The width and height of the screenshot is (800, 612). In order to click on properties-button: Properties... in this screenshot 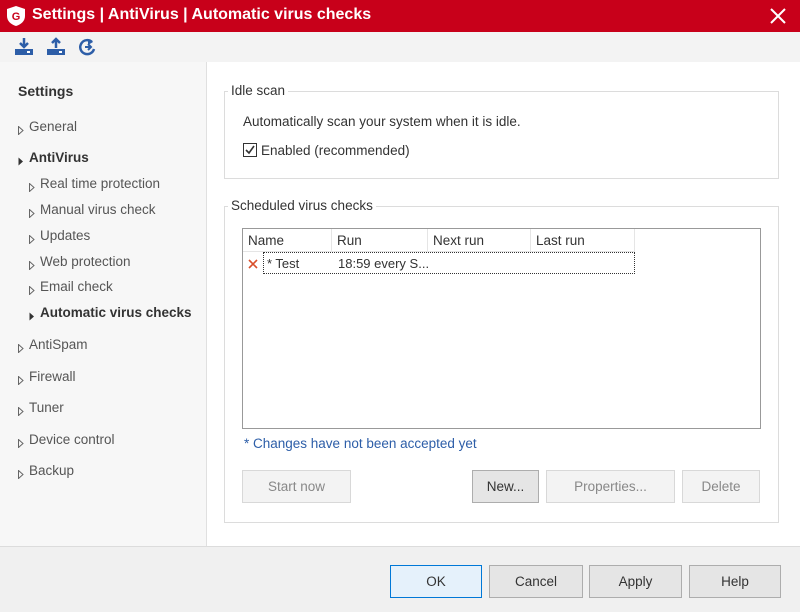, I will do `click(610, 486)`.